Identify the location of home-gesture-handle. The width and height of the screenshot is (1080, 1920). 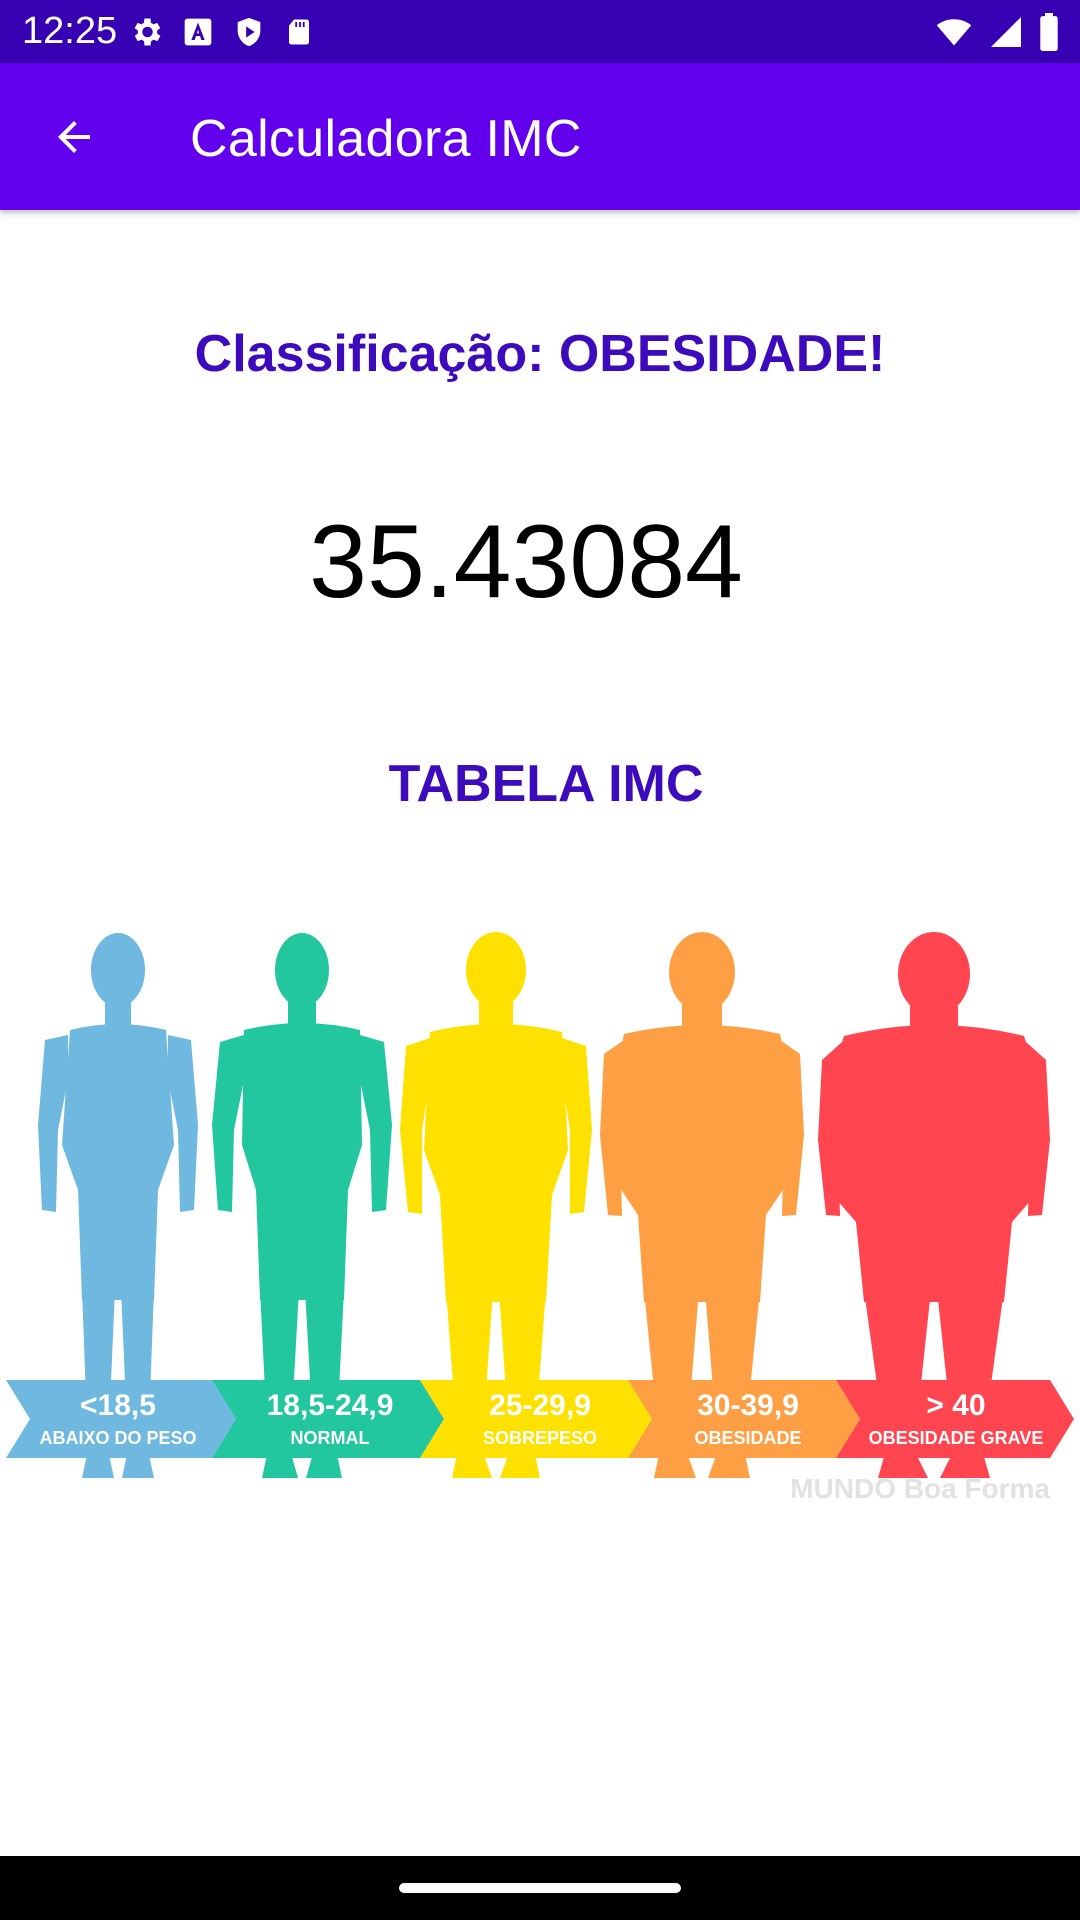
(540, 1888).